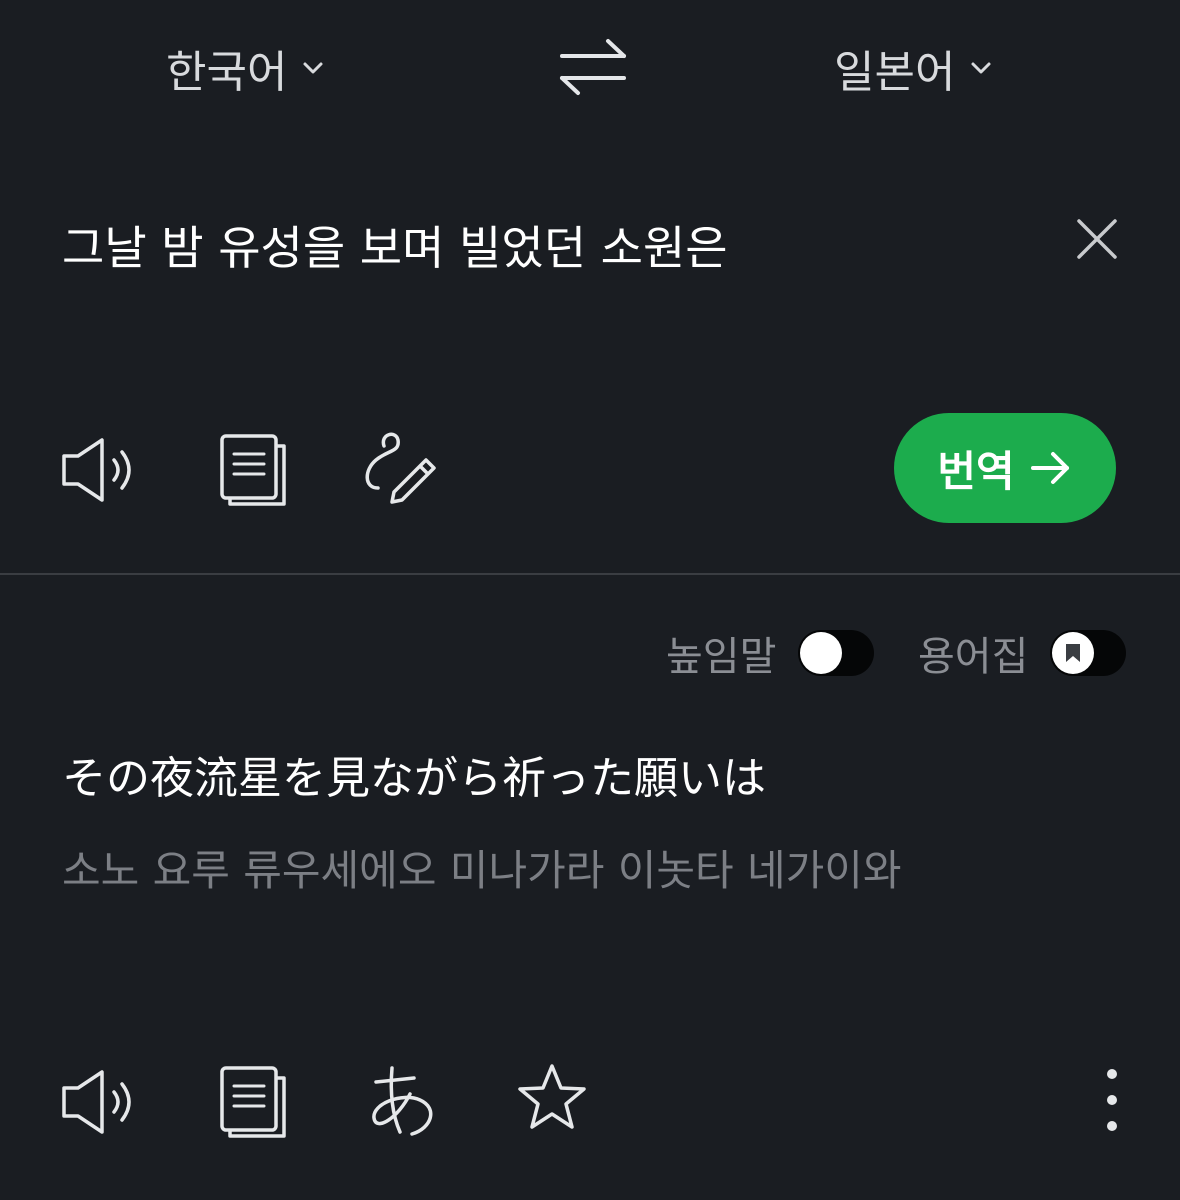 Image resolution: width=1180 pixels, height=1200 pixels. I want to click on close-icon, so click(1097, 239).